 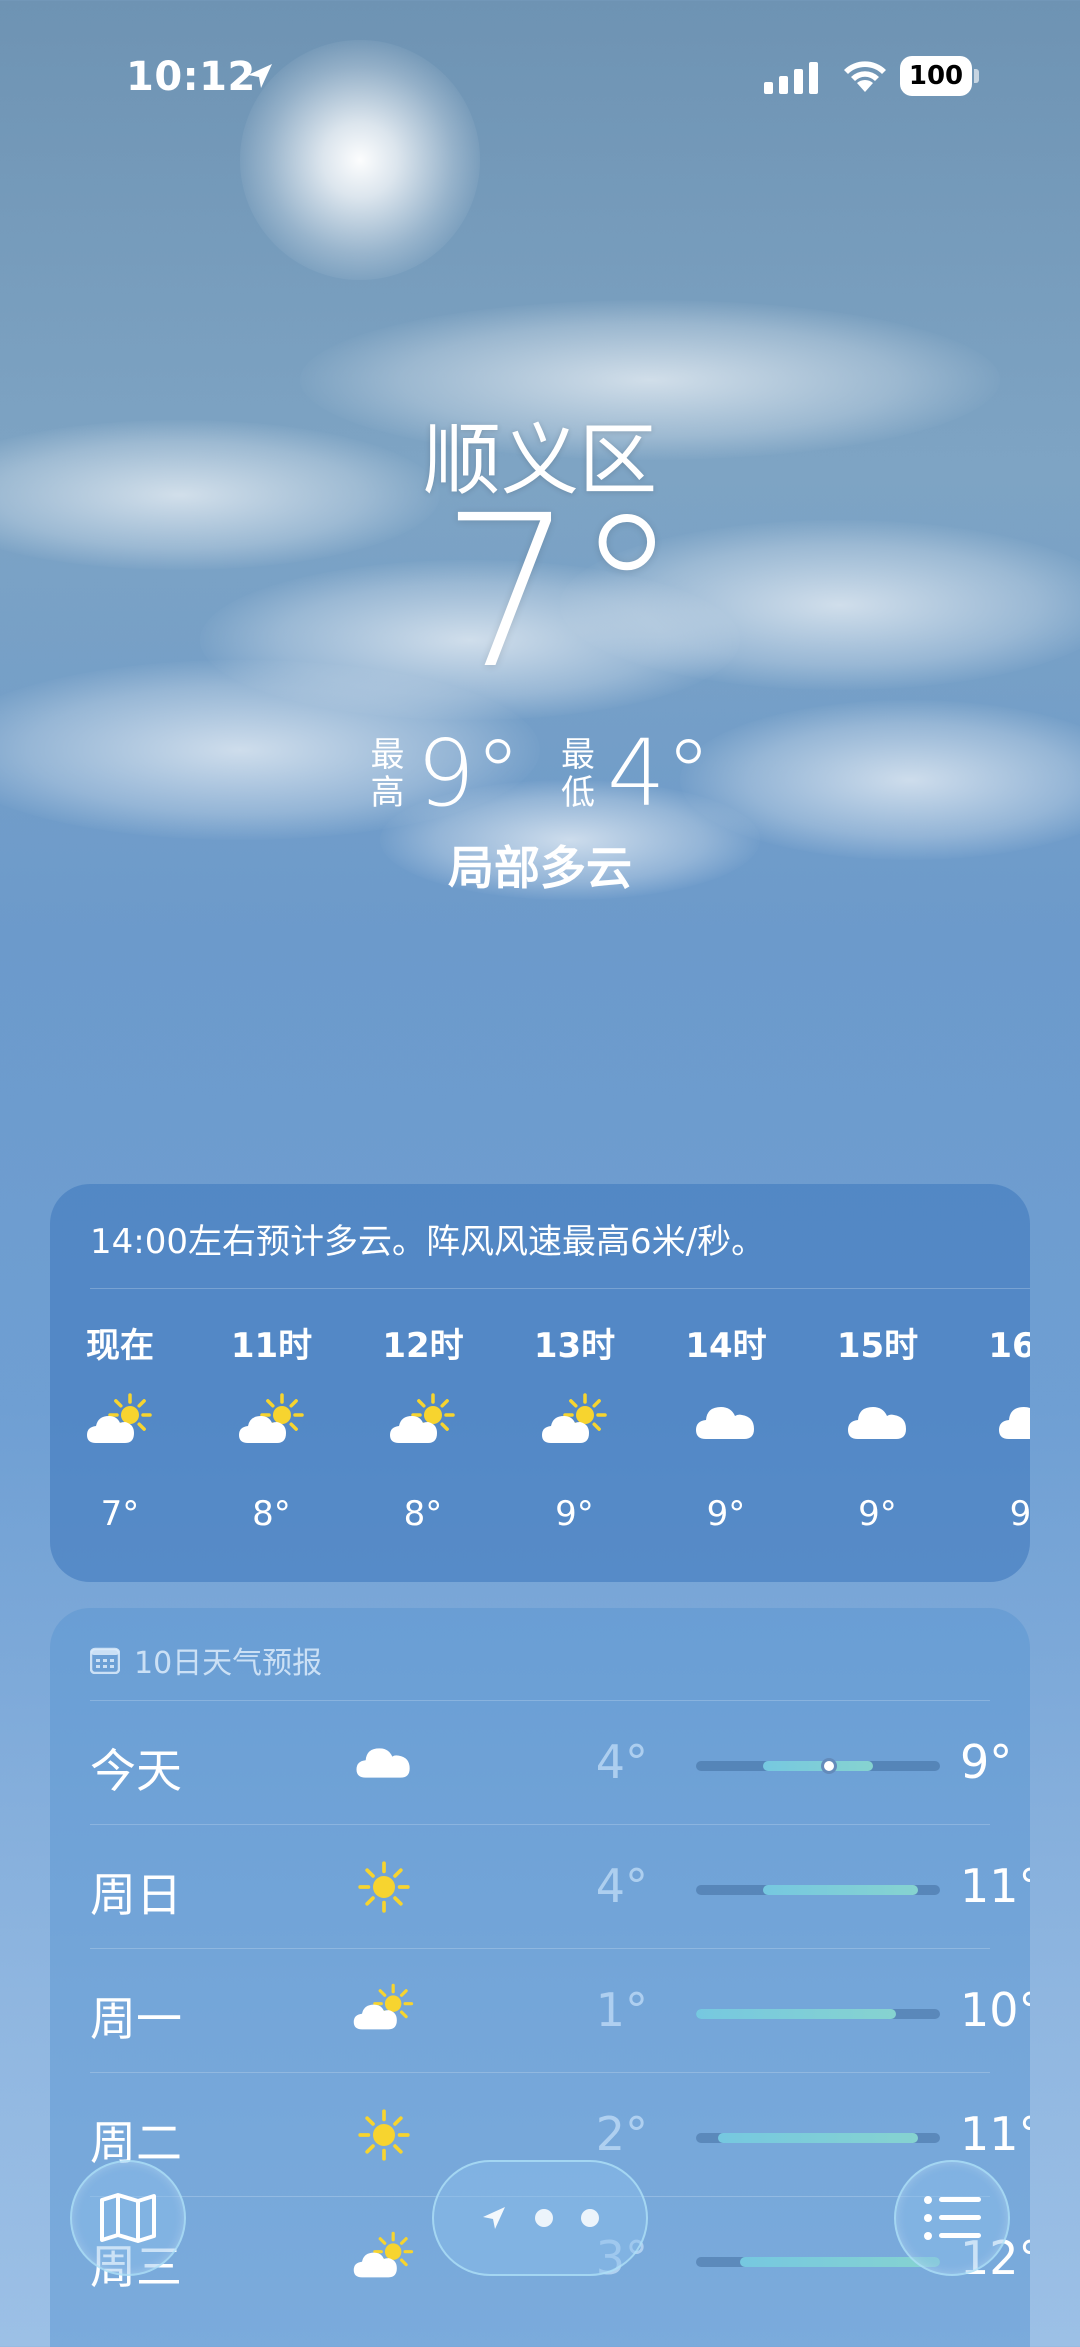 I want to click on weather-condition: 局部多云, so click(x=540, y=868).